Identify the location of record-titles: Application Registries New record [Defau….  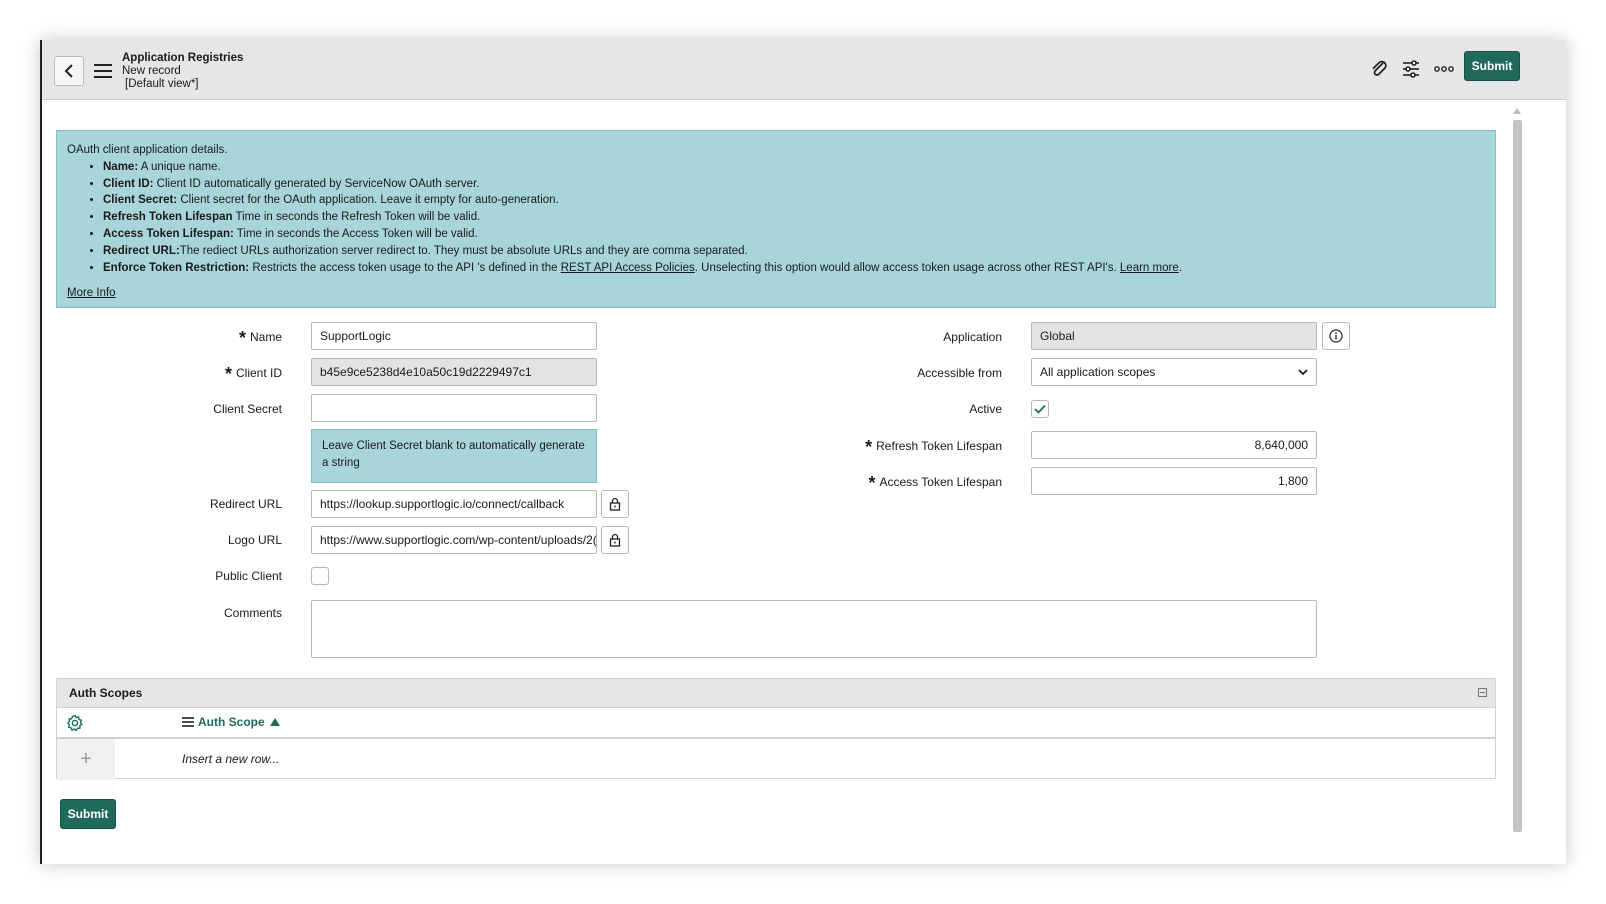
(182, 71).